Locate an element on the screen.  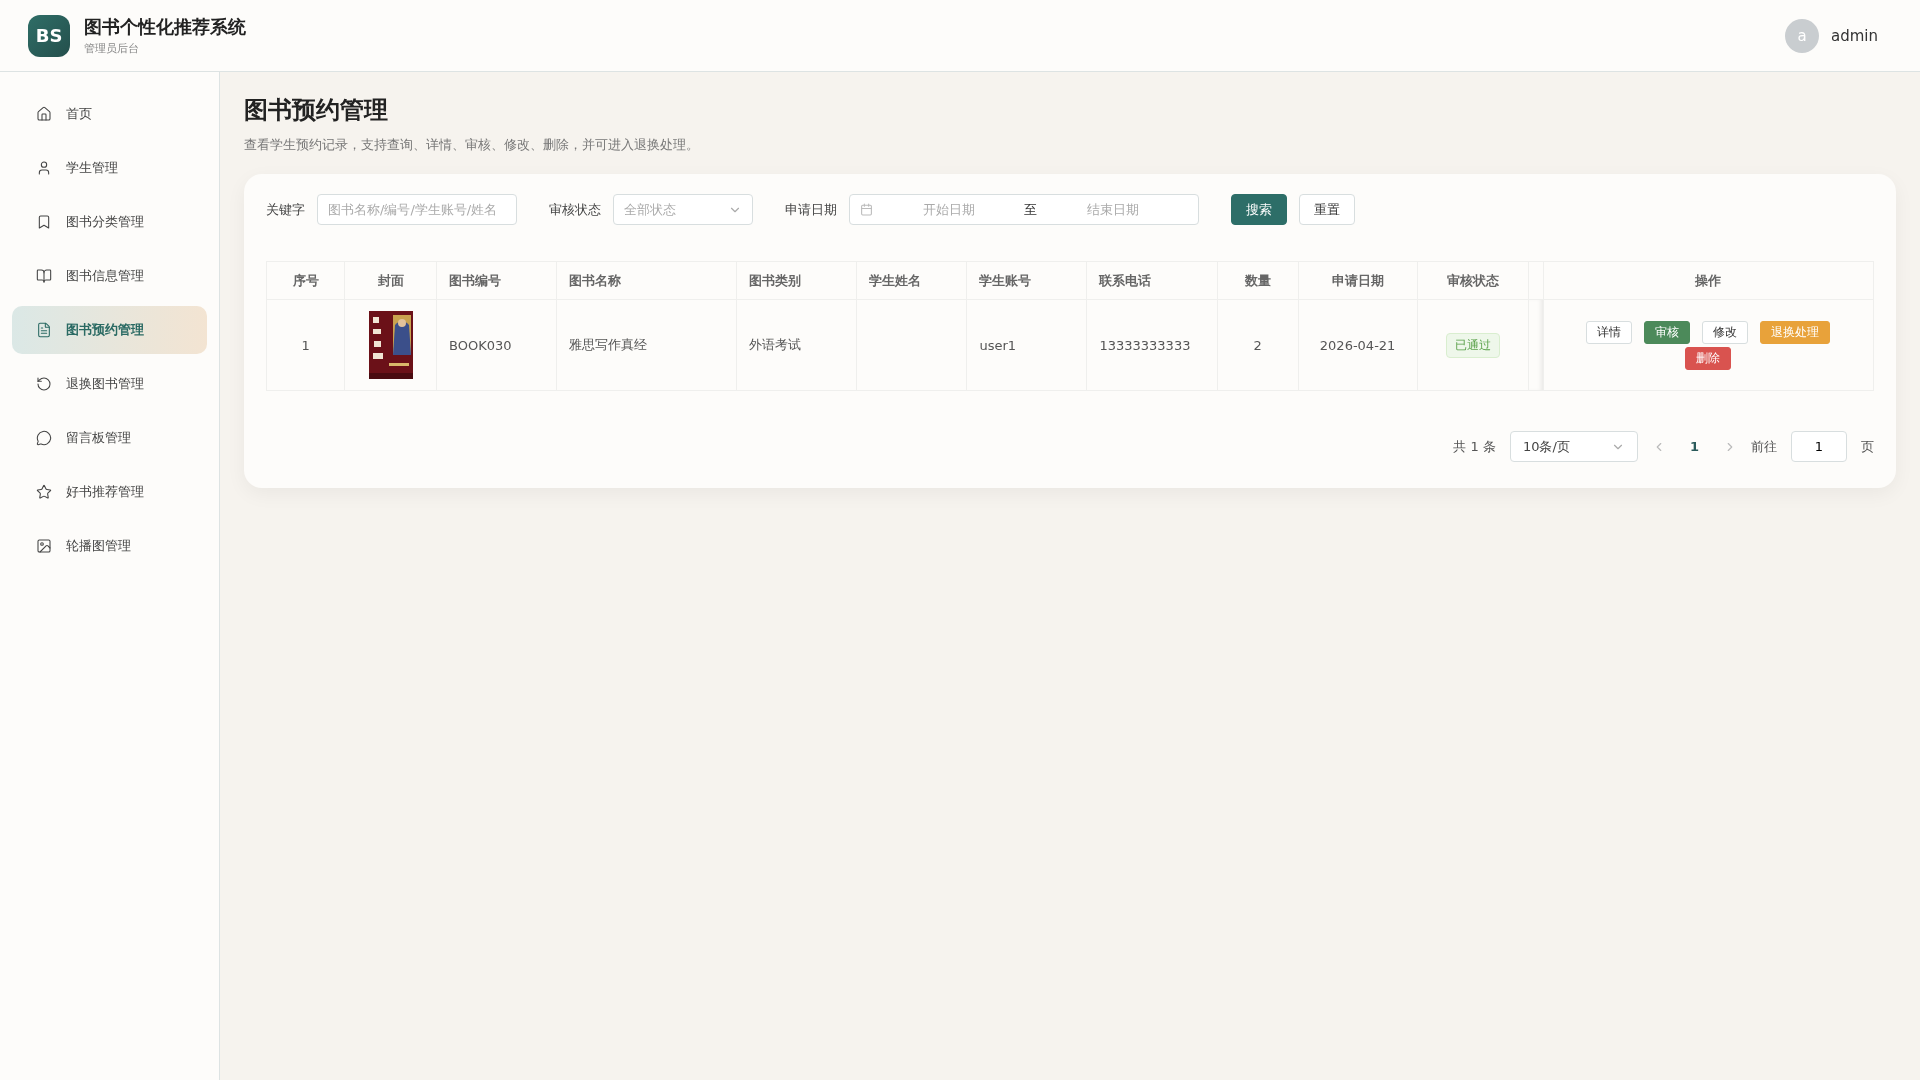
calendar-icon is located at coordinates (866, 209).